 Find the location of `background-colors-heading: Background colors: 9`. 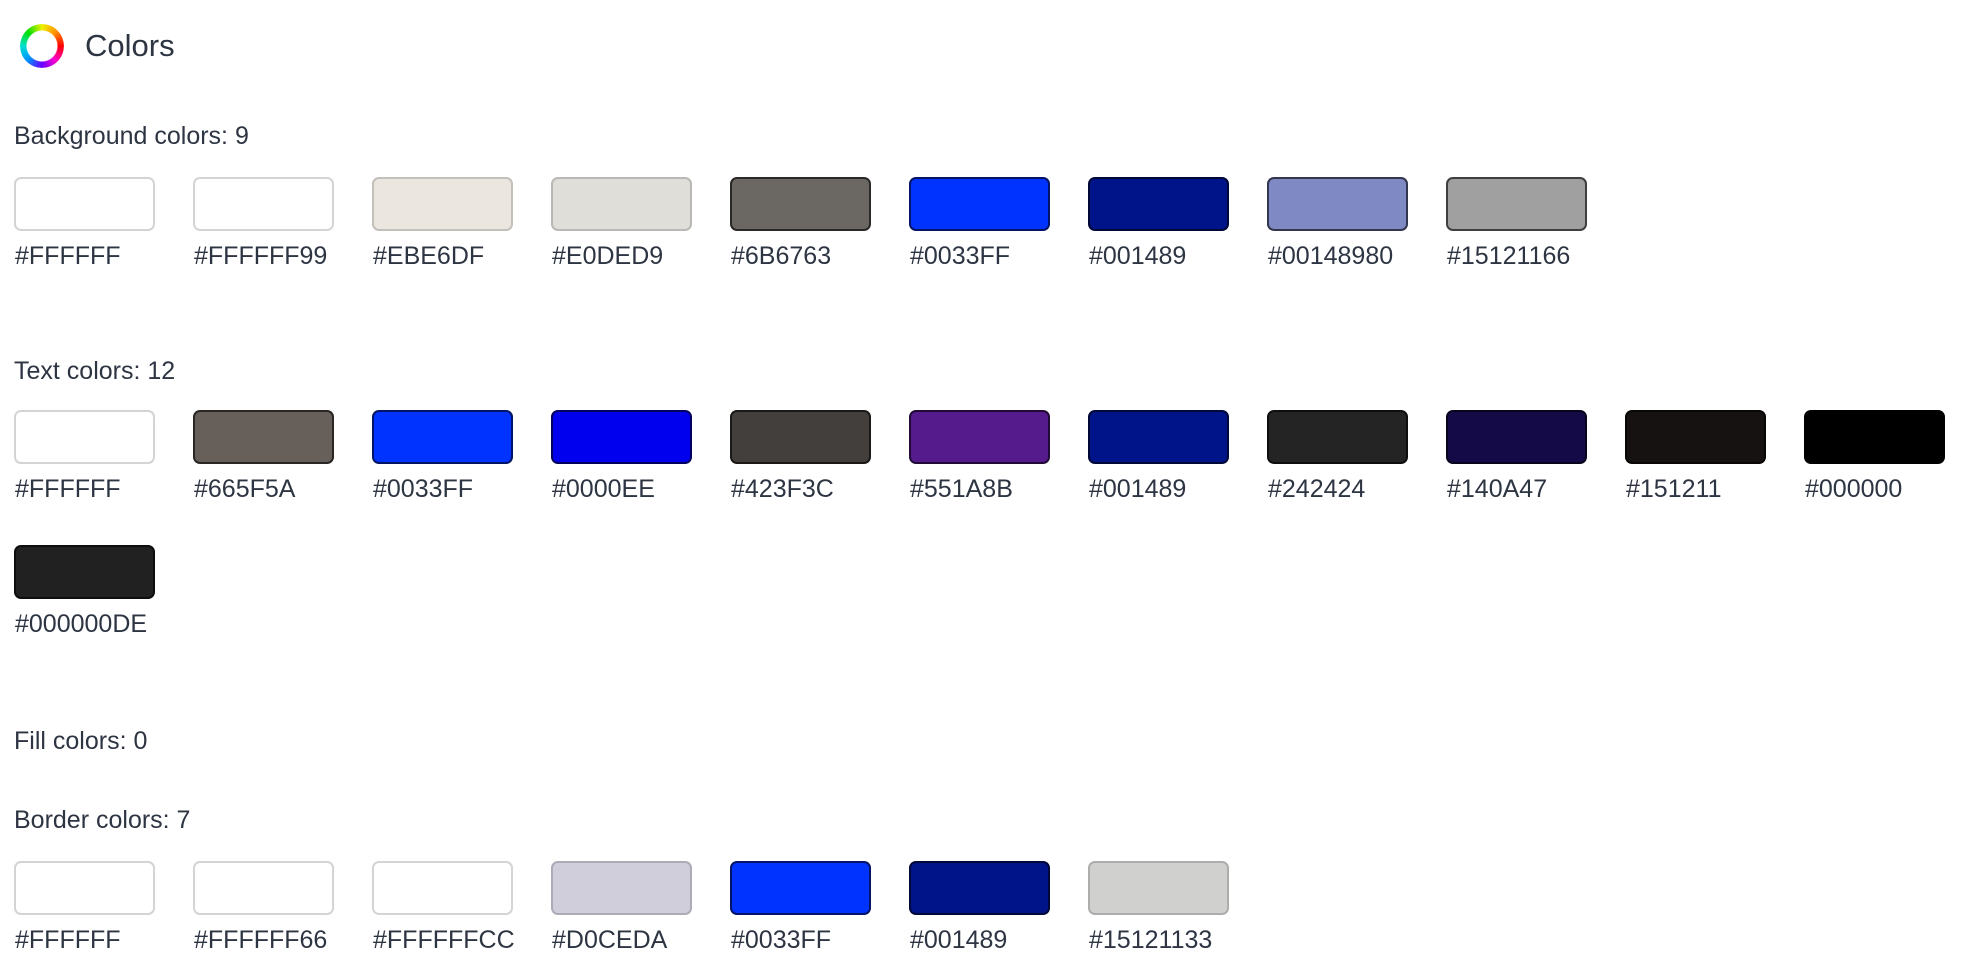

background-colors-heading: Background colors: 9 is located at coordinates (131, 136).